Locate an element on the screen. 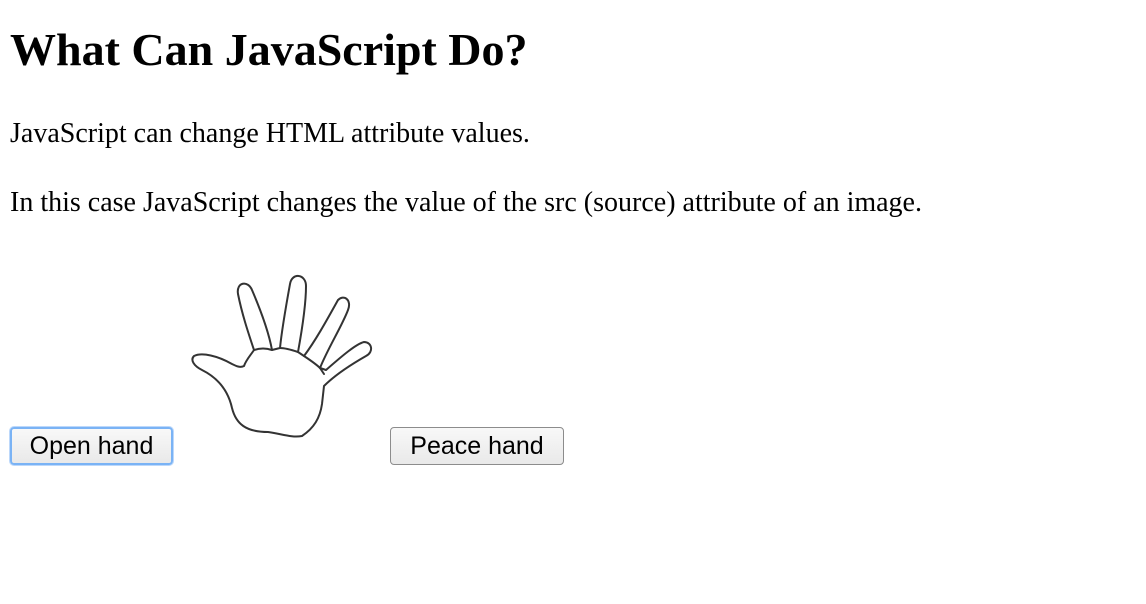 Image resolution: width=1146 pixels, height=604 pixels. peace-hand-button: Peace hand is located at coordinates (477, 446).